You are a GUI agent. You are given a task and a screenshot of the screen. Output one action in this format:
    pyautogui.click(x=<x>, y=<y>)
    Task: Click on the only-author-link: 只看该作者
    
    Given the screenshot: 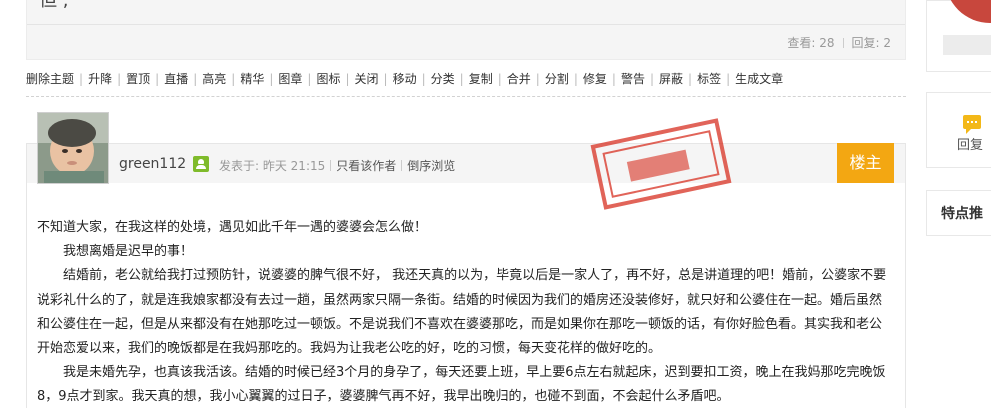 What is the action you would take?
    pyautogui.click(x=366, y=166)
    